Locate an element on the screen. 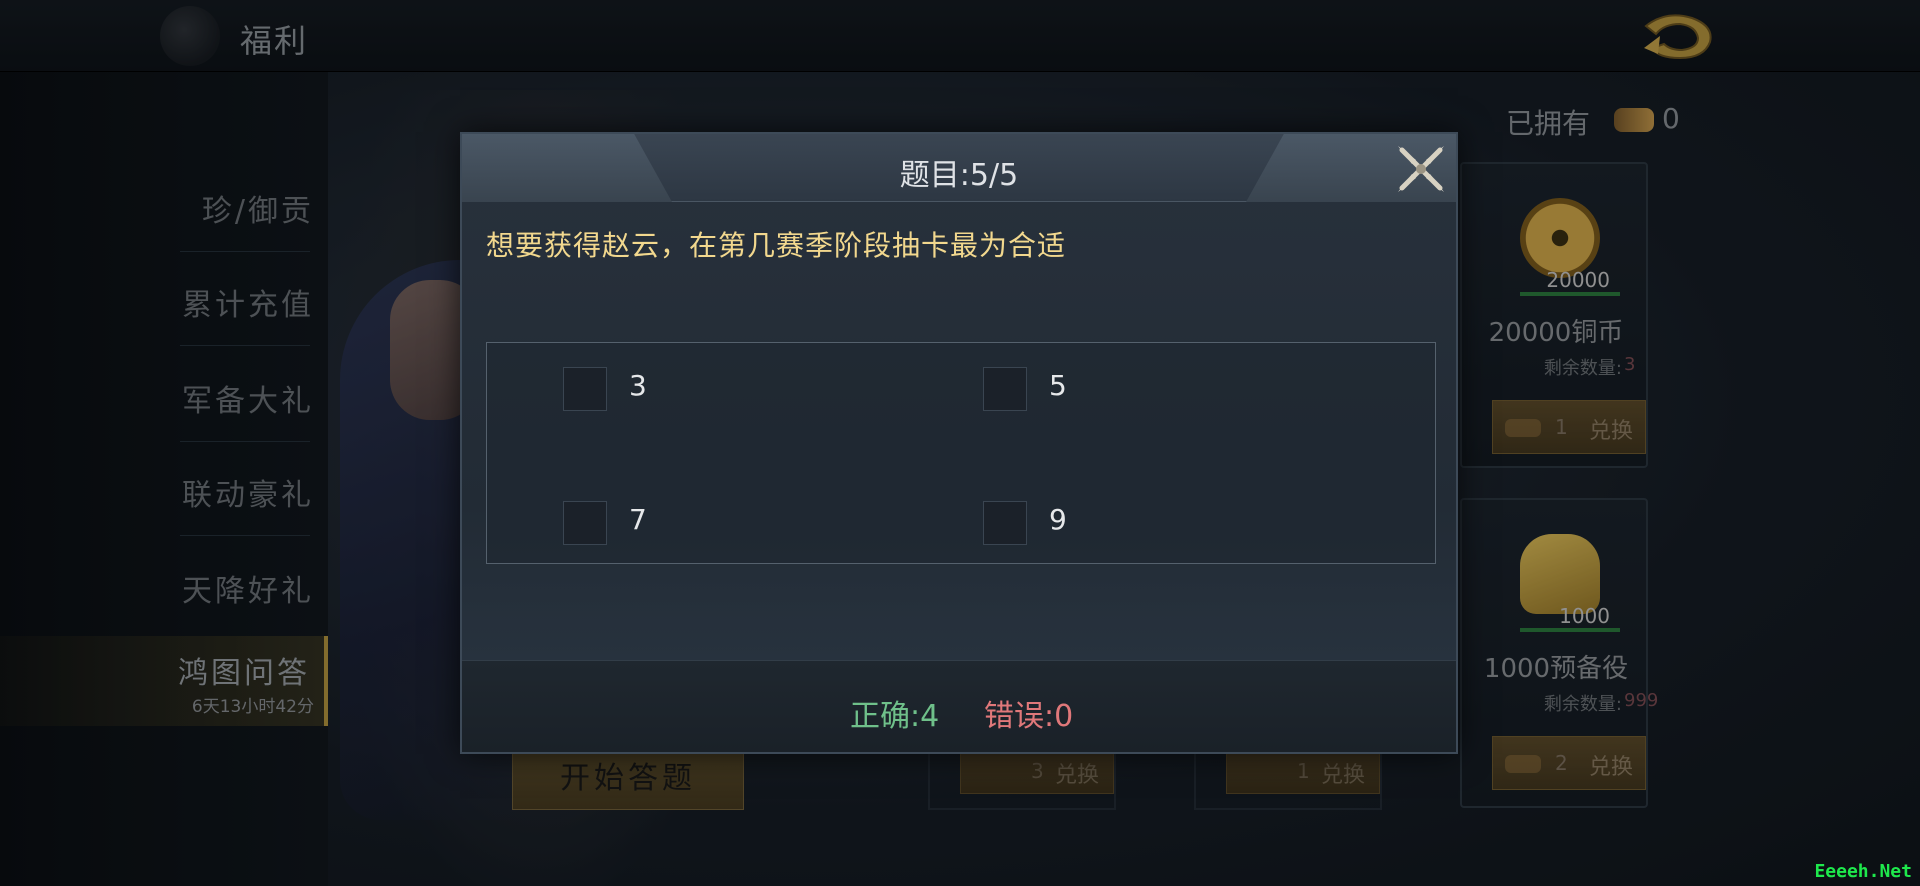 Image resolution: width=1920 pixels, height=886 pixels. modal-header: 题目:5/5 is located at coordinates (959, 168).